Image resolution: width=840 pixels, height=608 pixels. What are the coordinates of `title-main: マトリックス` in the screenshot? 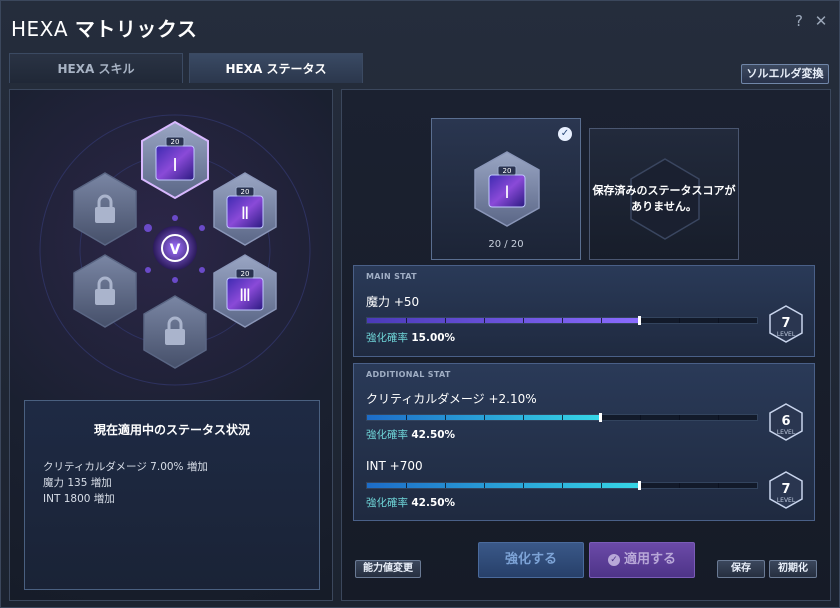 It's located at (136, 29).